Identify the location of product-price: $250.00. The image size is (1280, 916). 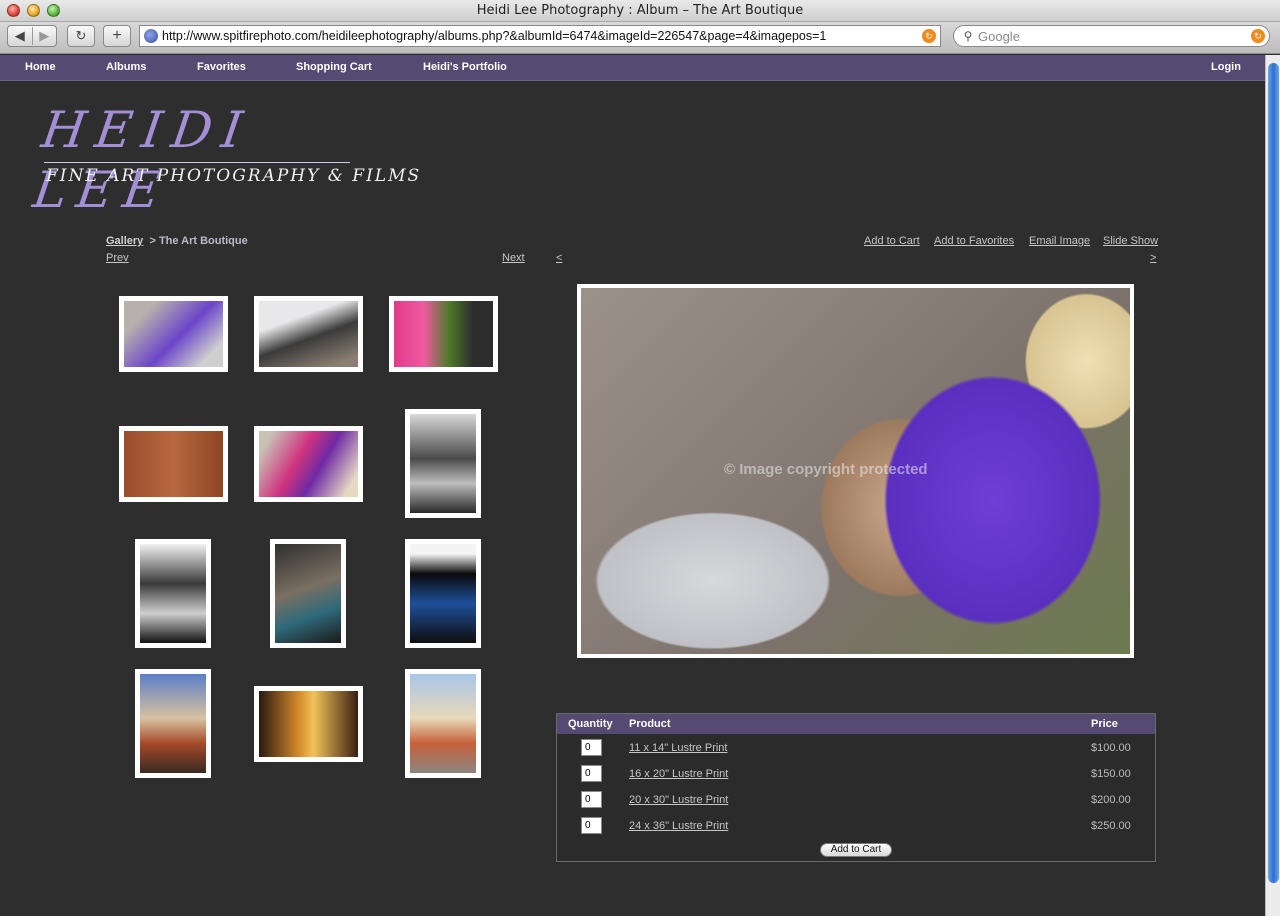
(1111, 826).